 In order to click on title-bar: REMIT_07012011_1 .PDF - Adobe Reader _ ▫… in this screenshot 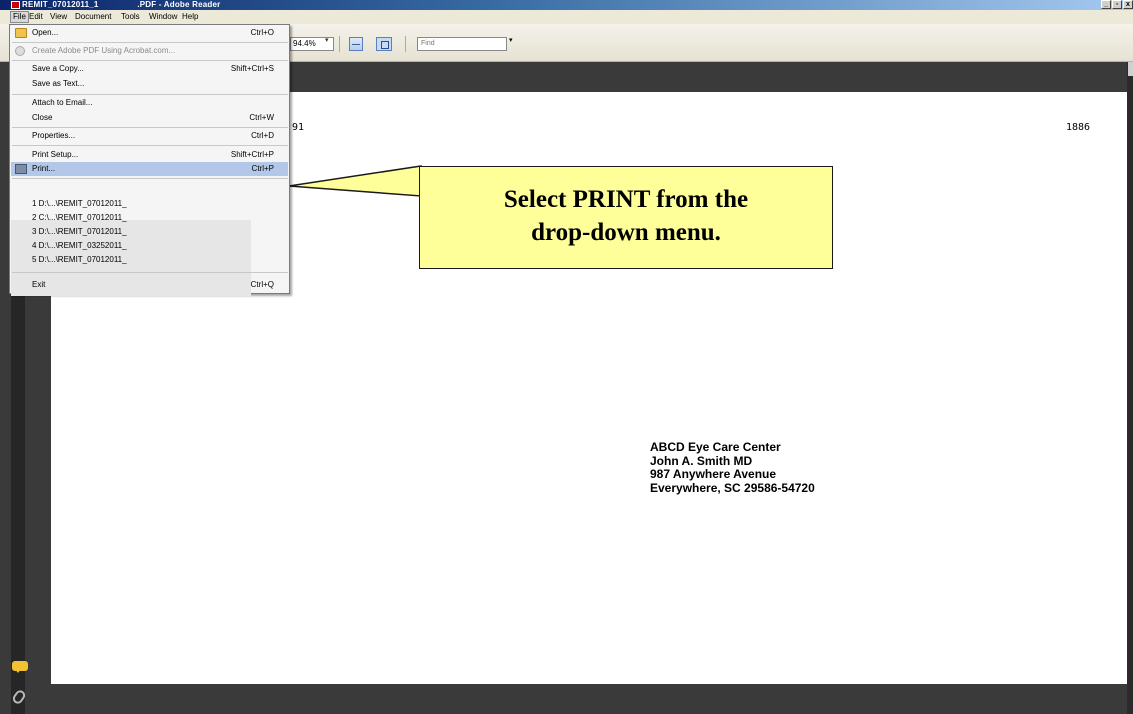, I will do `click(566, 5)`.